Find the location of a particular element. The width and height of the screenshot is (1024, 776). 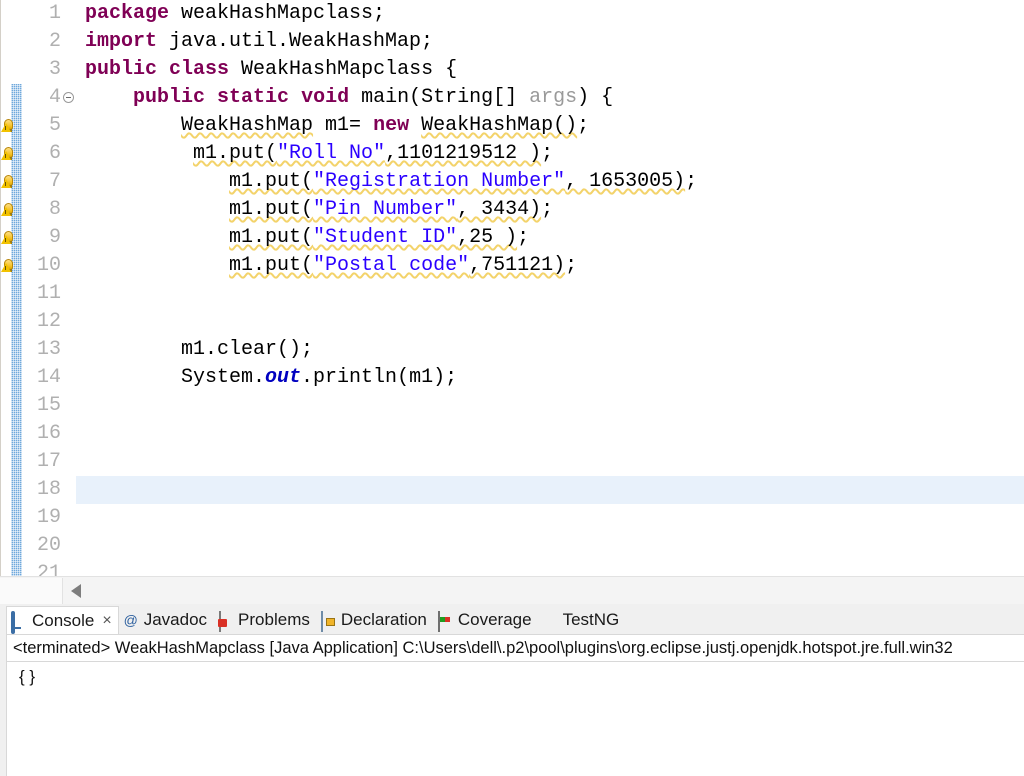

line-number: 7 is located at coordinates (54, 181).